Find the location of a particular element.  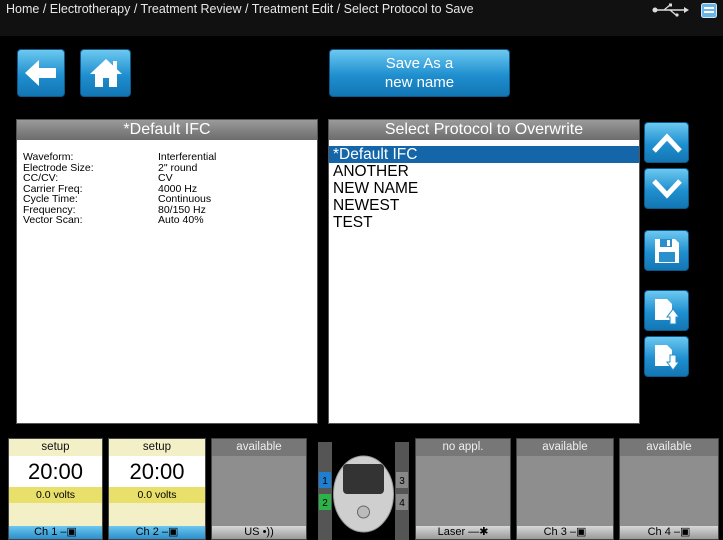

back-button is located at coordinates (41, 73).